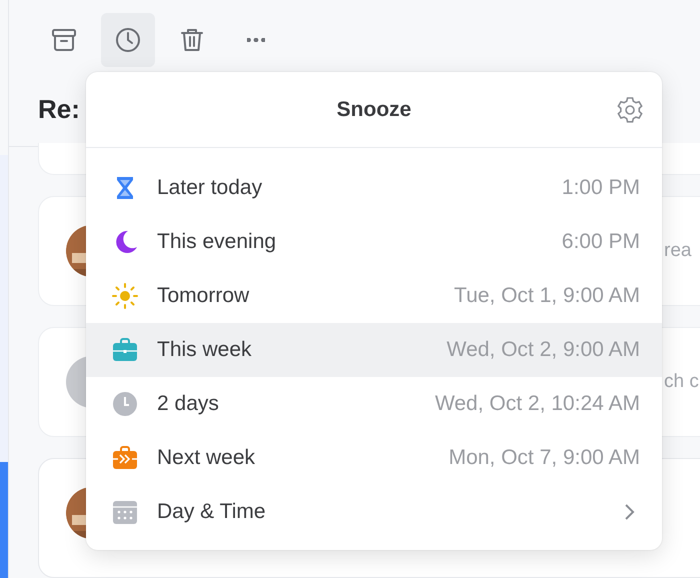 This screenshot has height=578, width=700. Describe the element at coordinates (678, 251) in the screenshot. I see `message-snippet: rea` at that location.